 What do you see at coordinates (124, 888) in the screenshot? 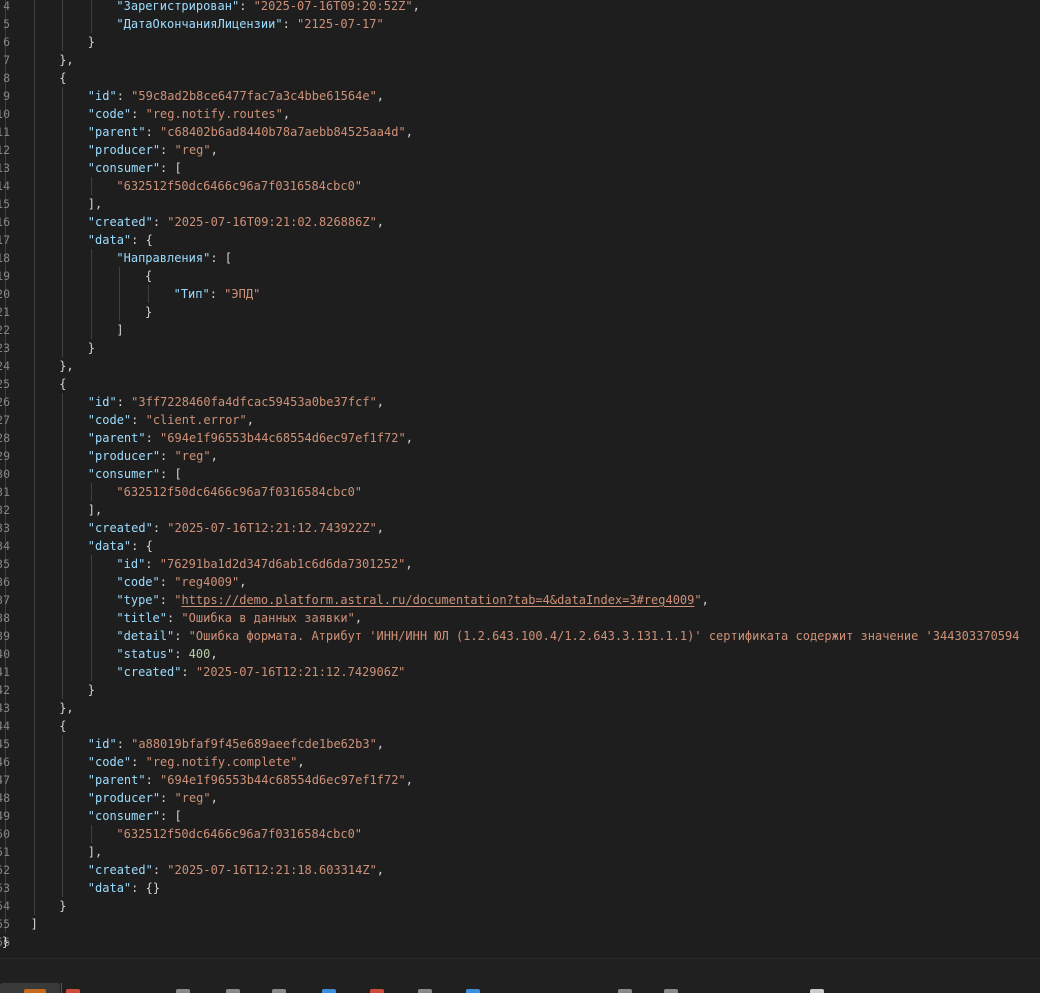
I see `code-text: "data": {}` at bounding box center [124, 888].